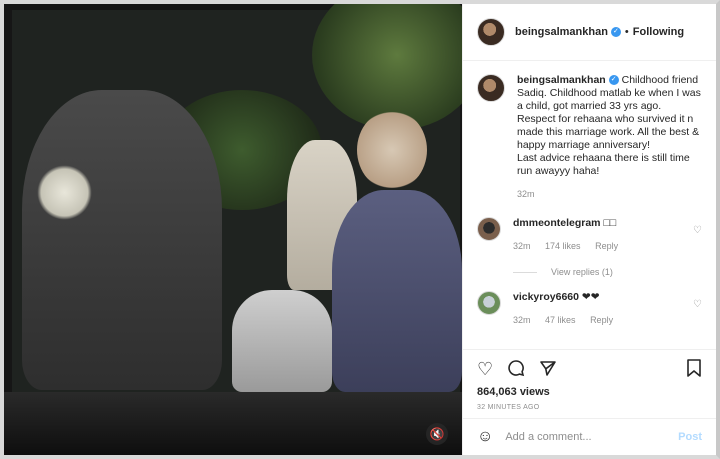  Describe the element at coordinates (563, 246) in the screenshot. I see `comment-likes: 174 likes` at that location.